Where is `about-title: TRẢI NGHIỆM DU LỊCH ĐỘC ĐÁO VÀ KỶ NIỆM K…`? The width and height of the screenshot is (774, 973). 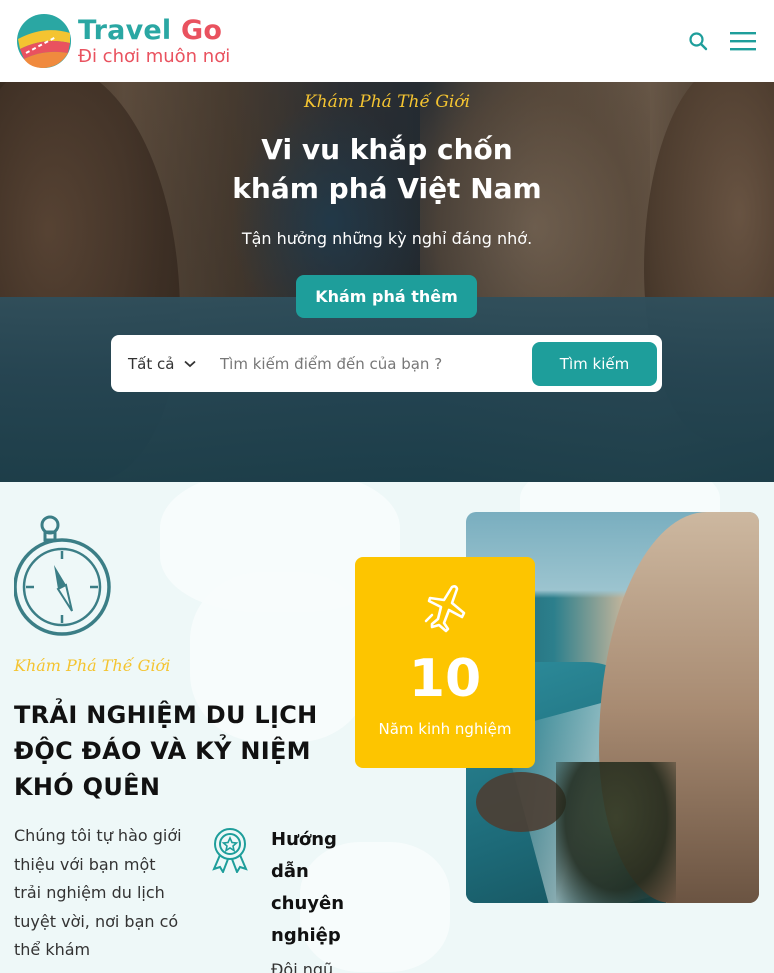 about-title: TRẢI NGHIỆM DU LỊCH ĐỘC ĐÁO VÀ KỶ NIỆM K… is located at coordinates (166, 751).